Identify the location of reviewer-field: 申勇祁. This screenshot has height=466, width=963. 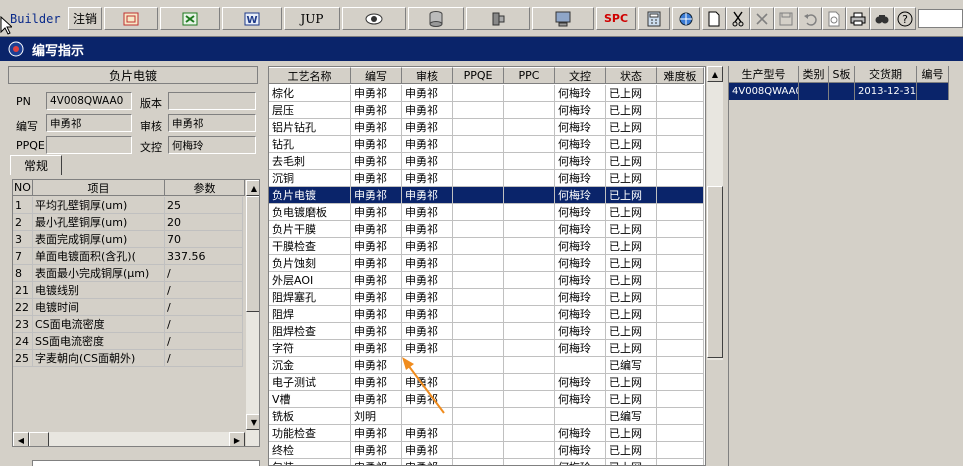
(212, 123).